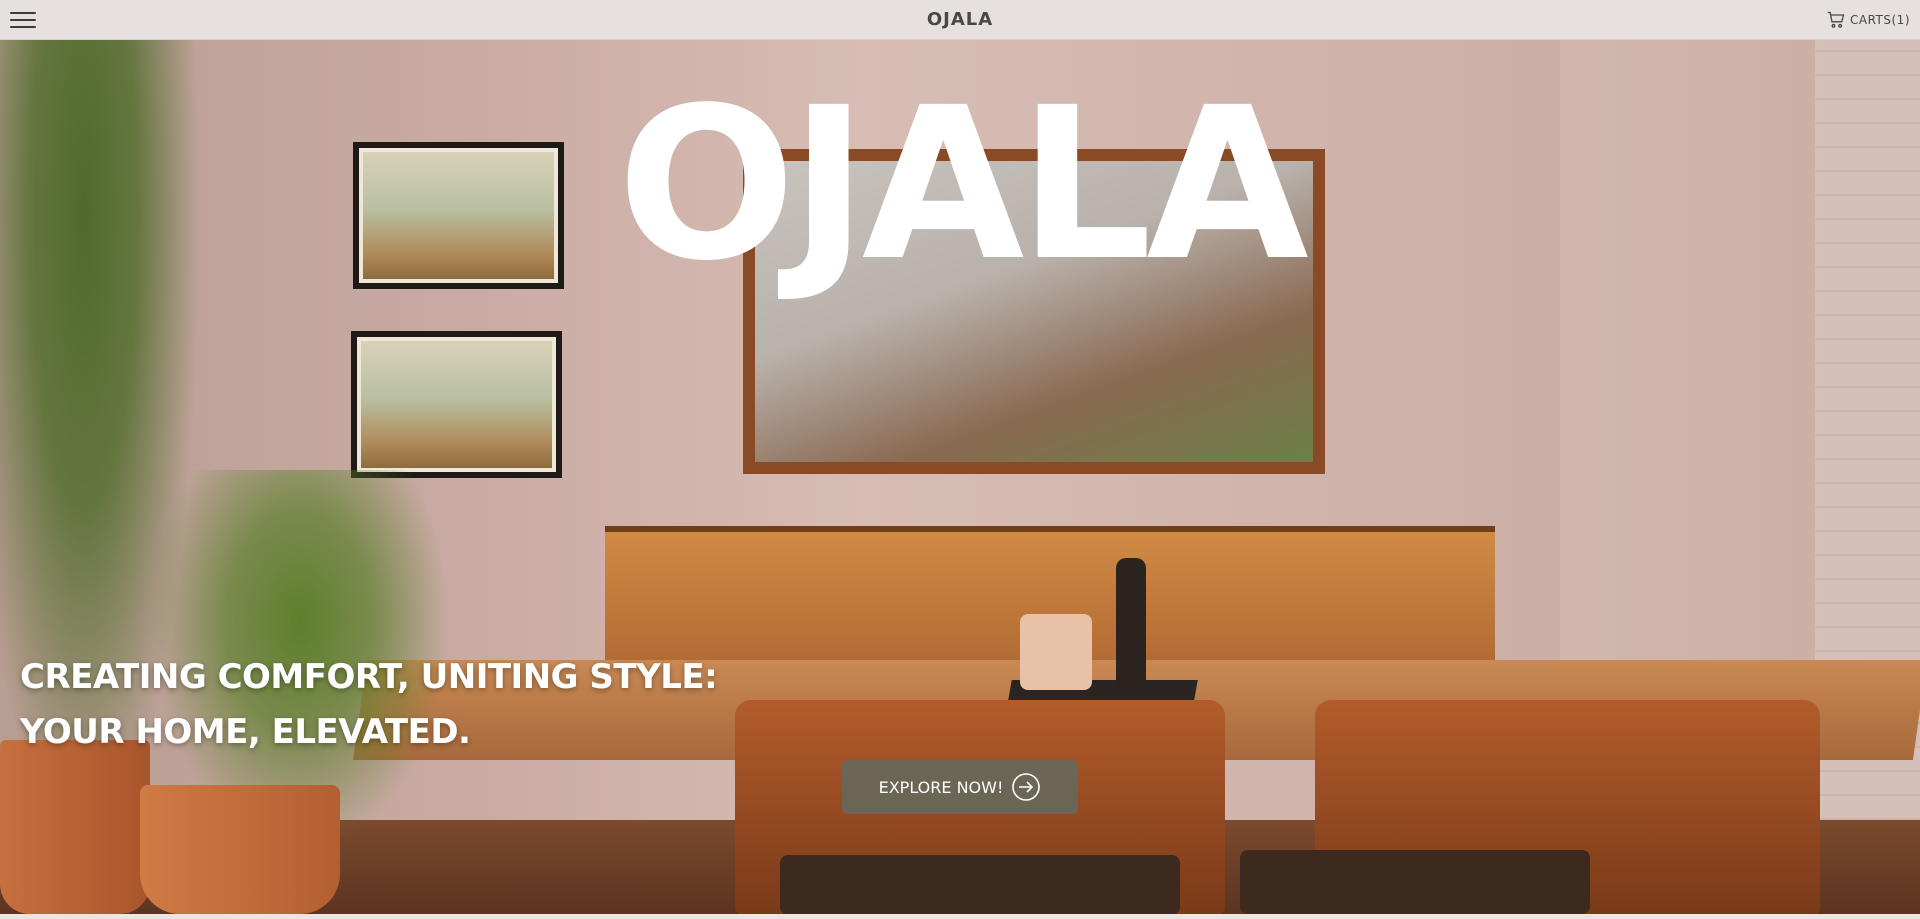  What do you see at coordinates (1880, 19) in the screenshot?
I see `cart-label: CARTS(1)` at bounding box center [1880, 19].